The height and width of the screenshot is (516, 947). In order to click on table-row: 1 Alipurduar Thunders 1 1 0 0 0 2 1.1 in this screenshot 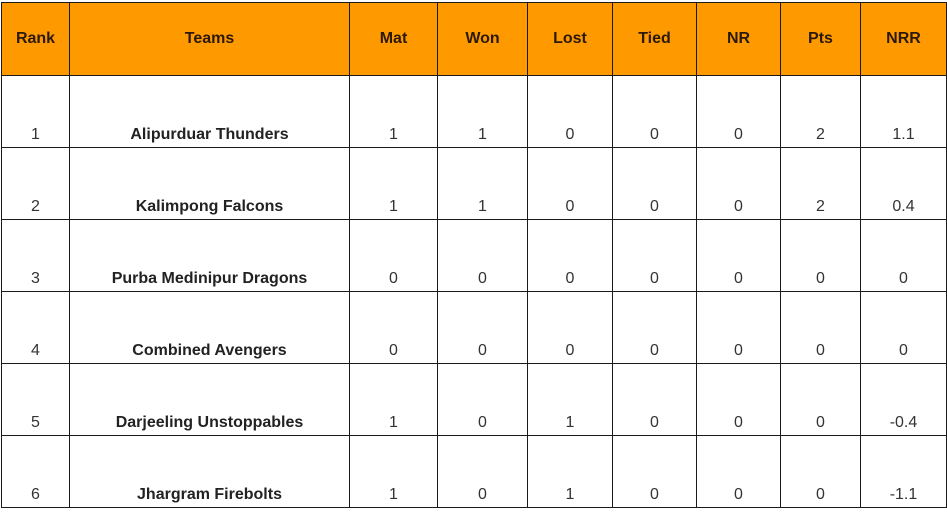, I will do `click(474, 111)`.